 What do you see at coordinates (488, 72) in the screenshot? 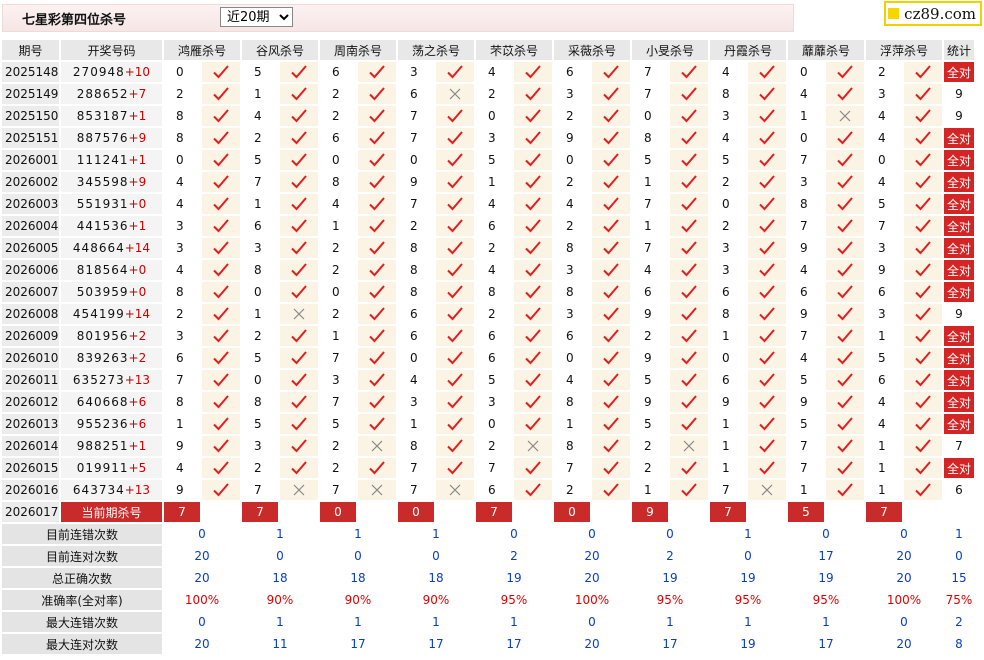
I see `table-row: 2025148 270948+10 0 5 6 3 4 6 7 4 0 2 全对` at bounding box center [488, 72].